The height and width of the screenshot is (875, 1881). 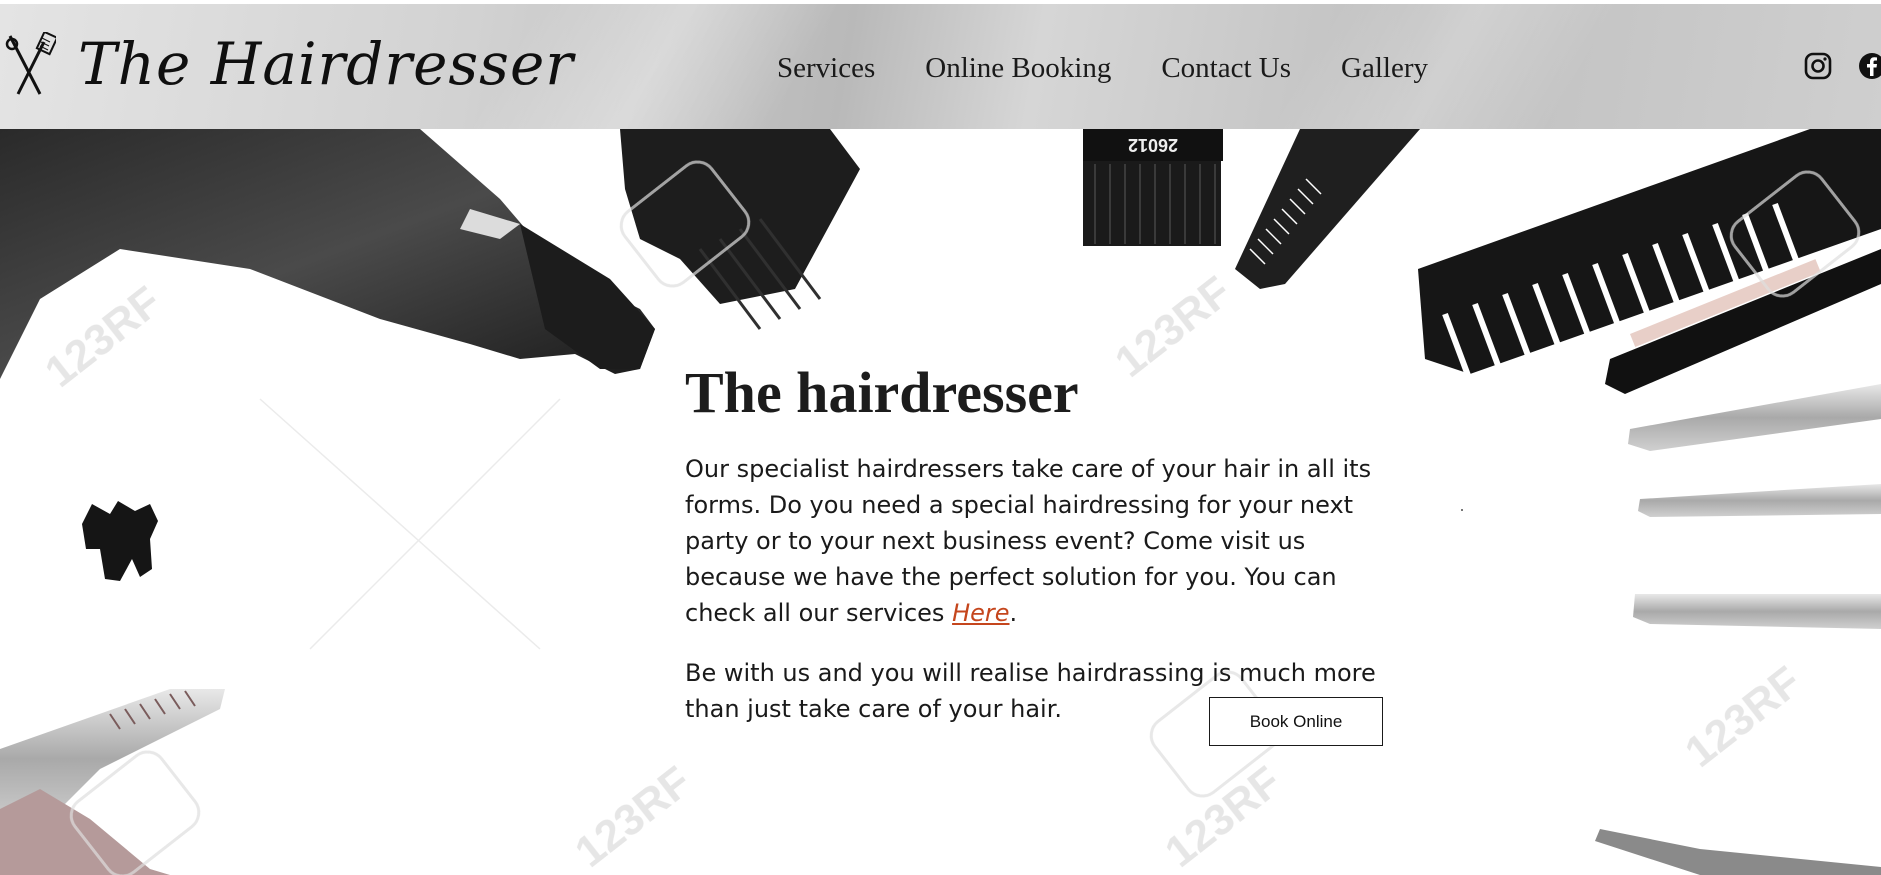 What do you see at coordinates (1818, 66) in the screenshot?
I see `instagram-icon` at bounding box center [1818, 66].